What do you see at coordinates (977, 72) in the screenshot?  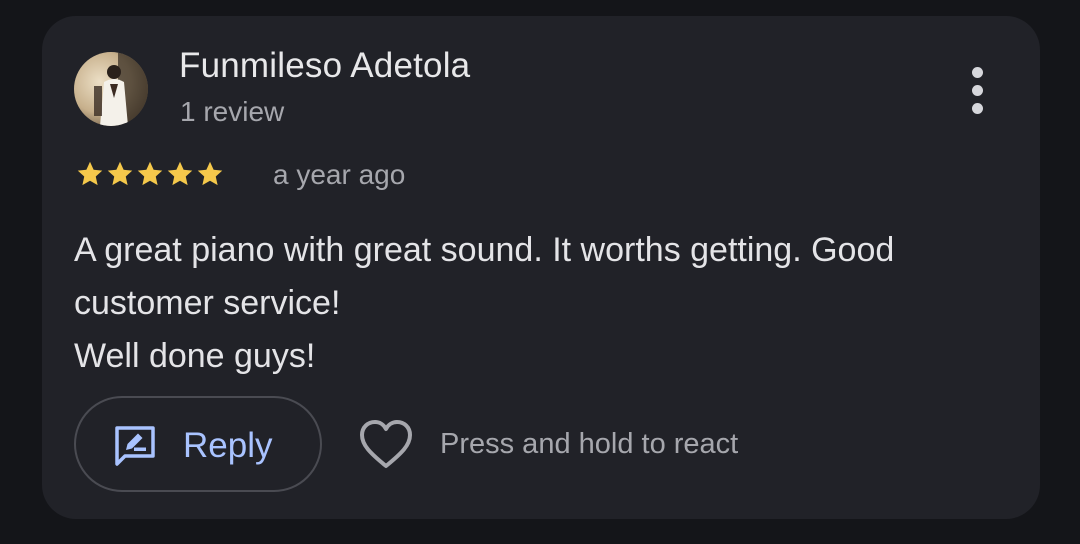 I see `more-vert-icon` at bounding box center [977, 72].